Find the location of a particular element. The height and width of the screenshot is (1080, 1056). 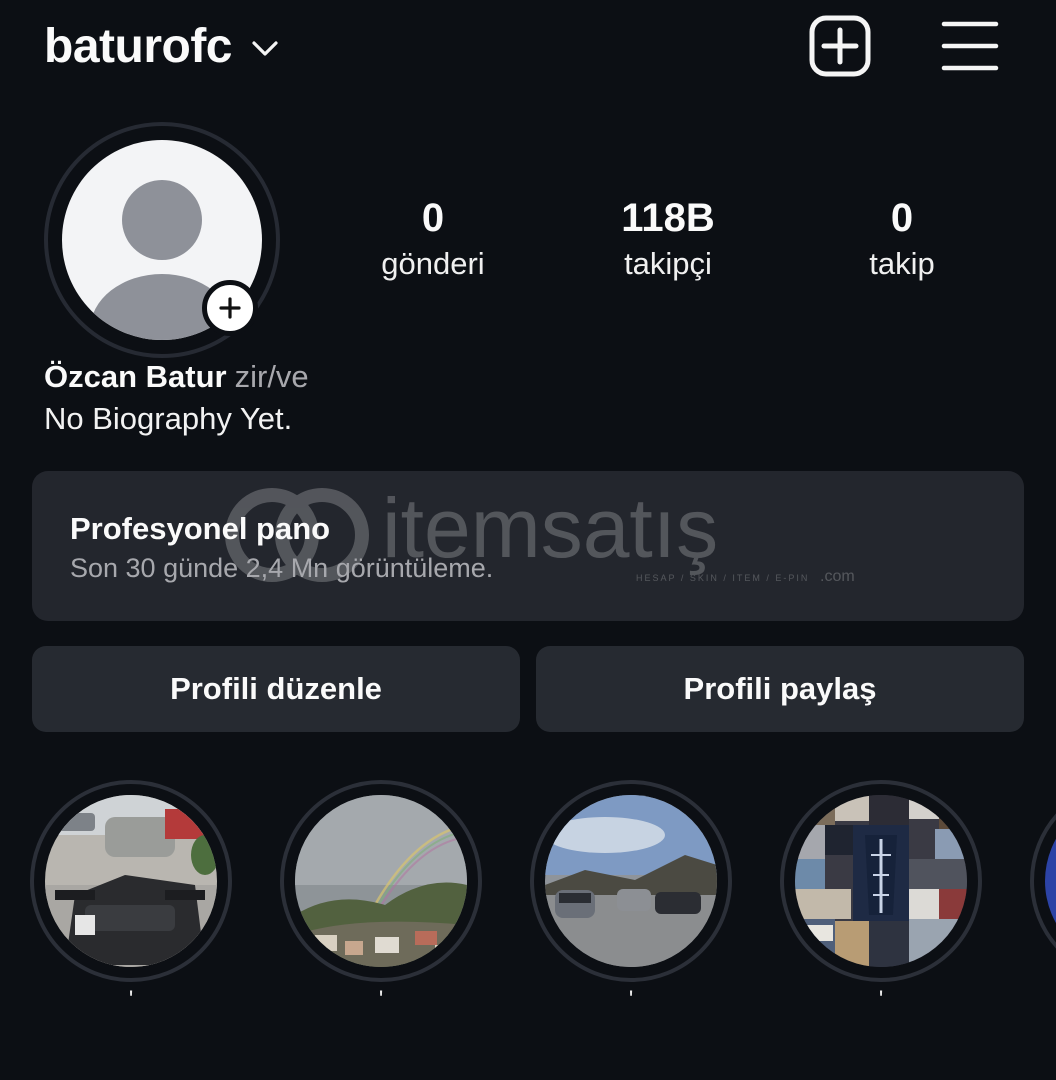

highlight-cover-collage is located at coordinates (881, 881).